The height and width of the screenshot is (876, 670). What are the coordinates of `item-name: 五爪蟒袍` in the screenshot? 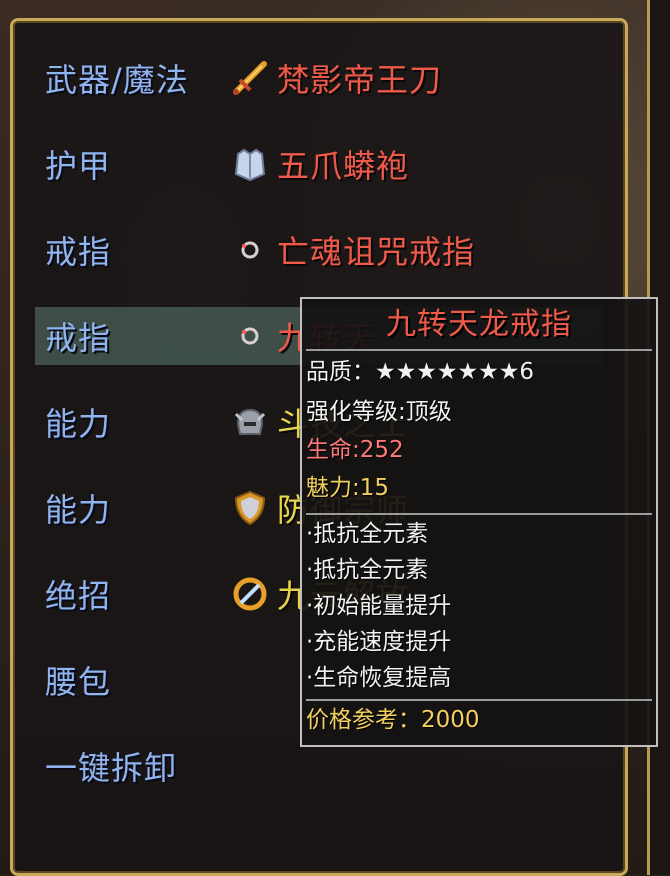 It's located at (343, 166).